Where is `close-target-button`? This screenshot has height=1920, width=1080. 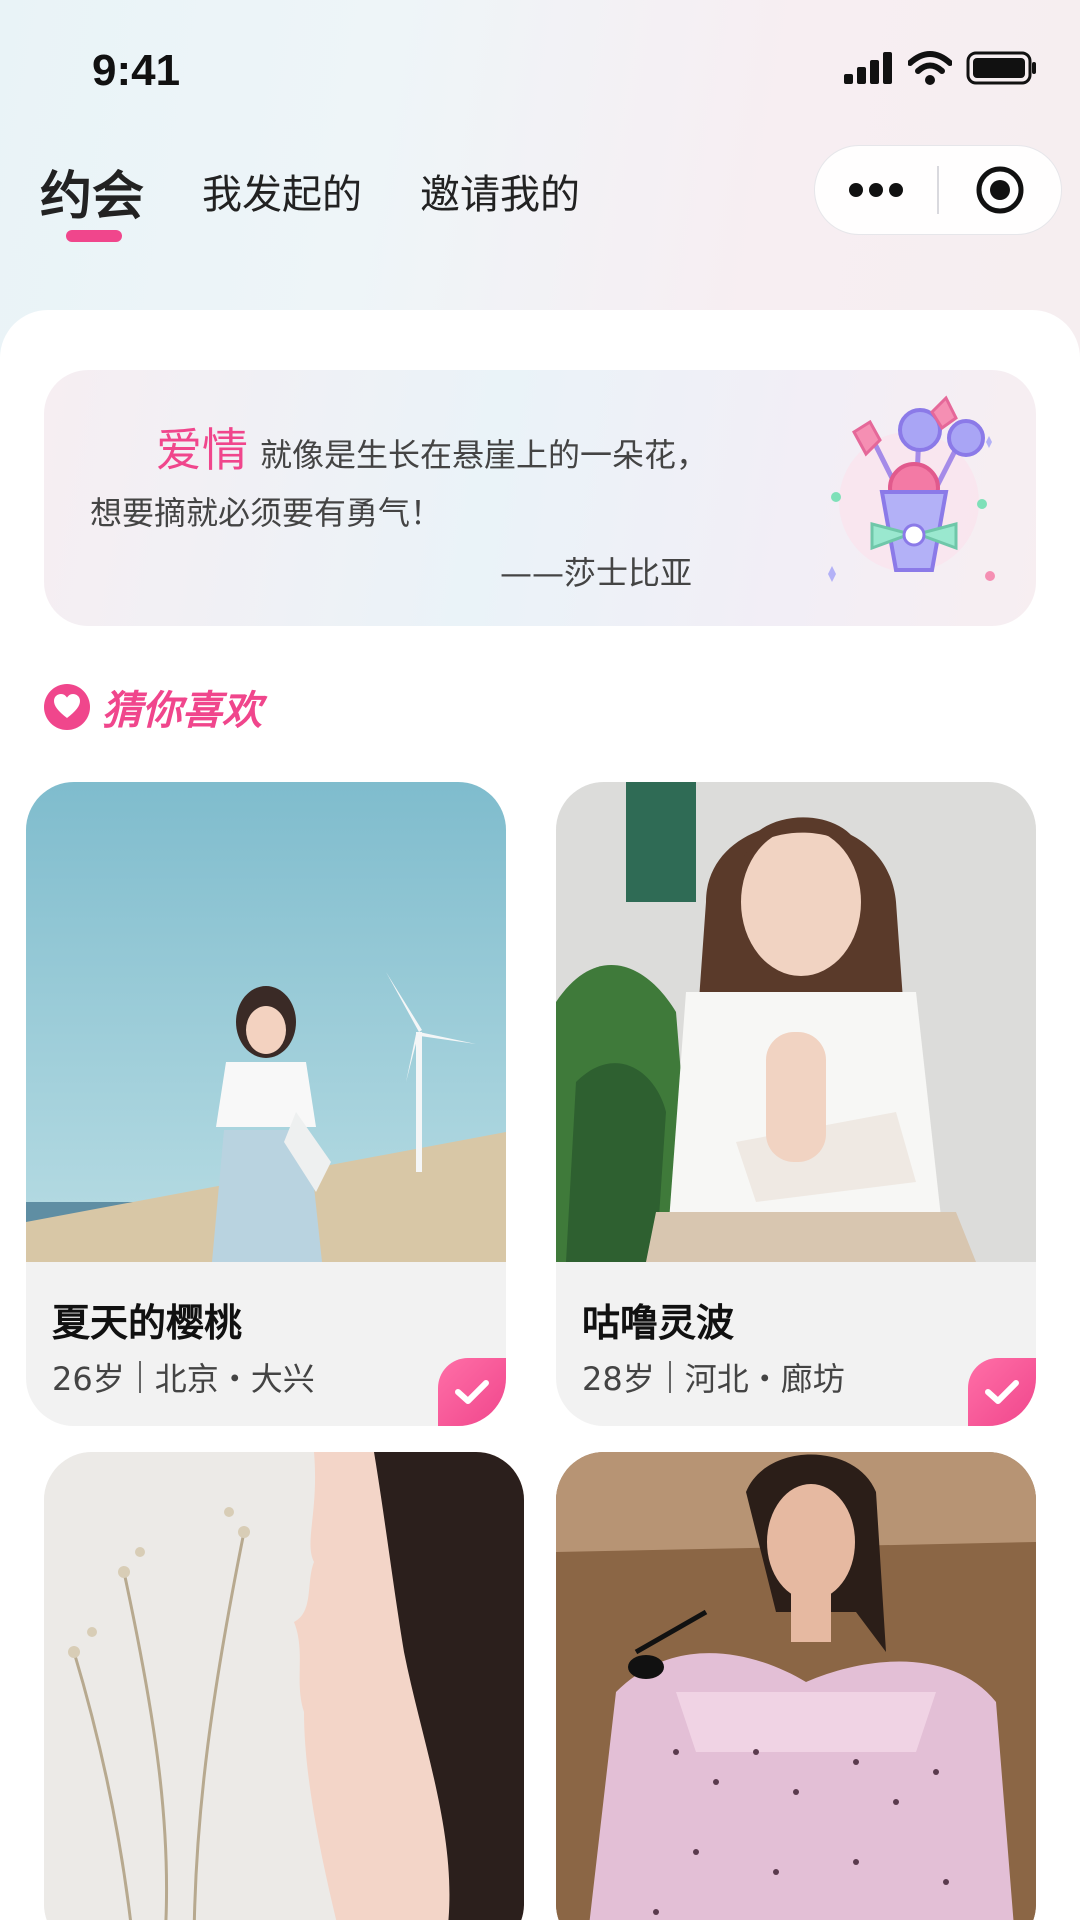 close-target-button is located at coordinates (1000, 190).